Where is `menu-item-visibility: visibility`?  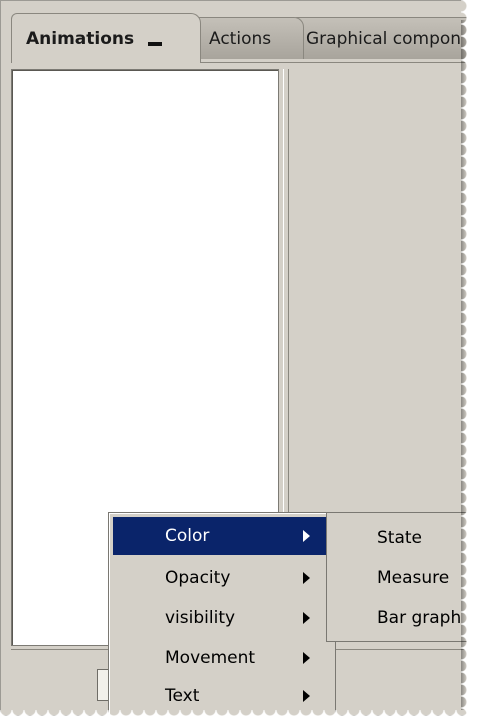
menu-item-visibility: visibility is located at coordinates (222, 618).